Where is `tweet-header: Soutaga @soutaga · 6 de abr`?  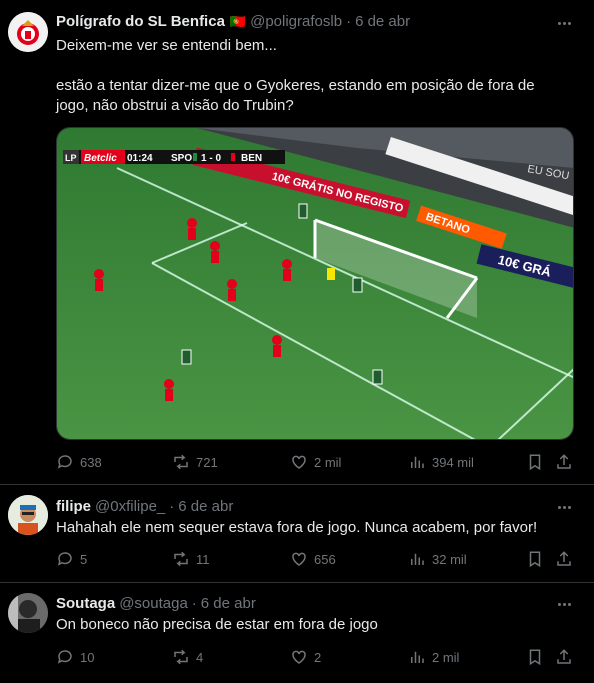
tweet-header: Soutaga @soutaga · 6 de abr is located at coordinates (156, 603).